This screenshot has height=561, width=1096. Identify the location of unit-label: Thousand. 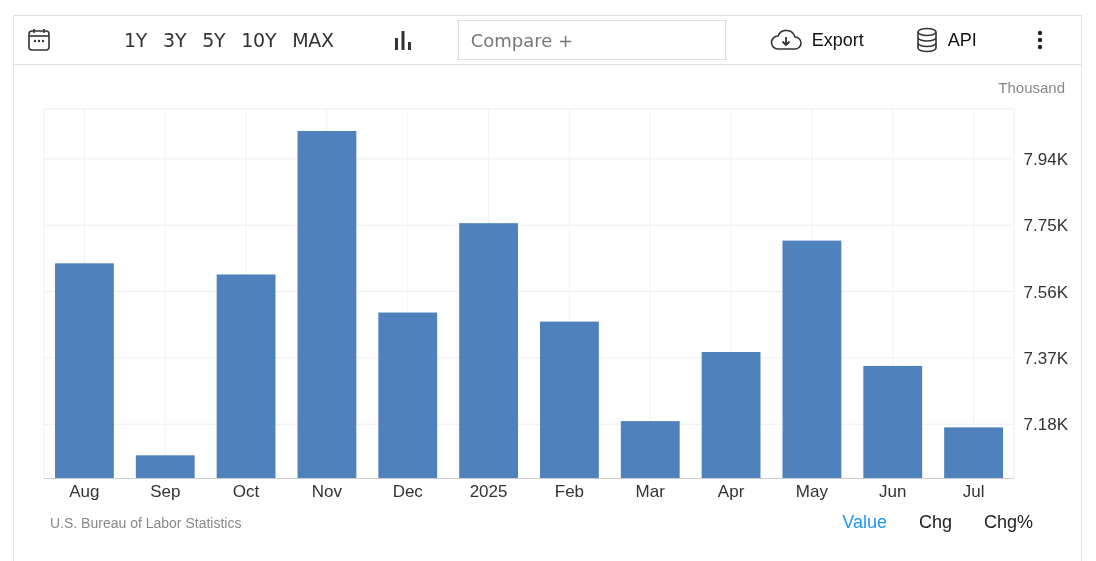
(1031, 87).